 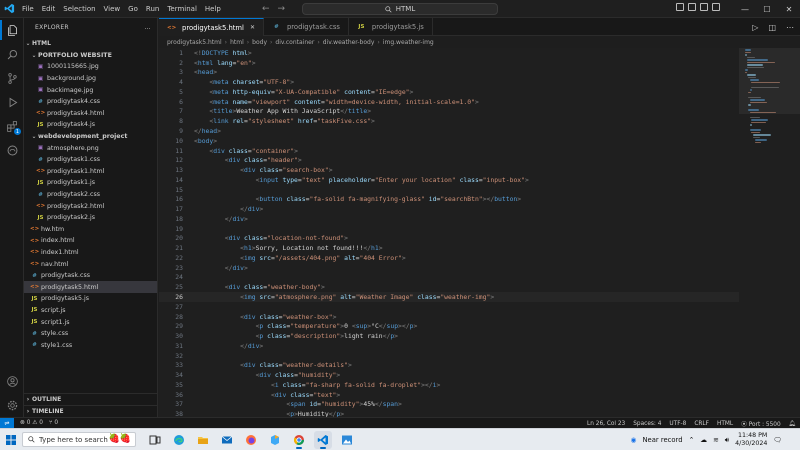 I want to click on copilot-icon, so click(x=275, y=440).